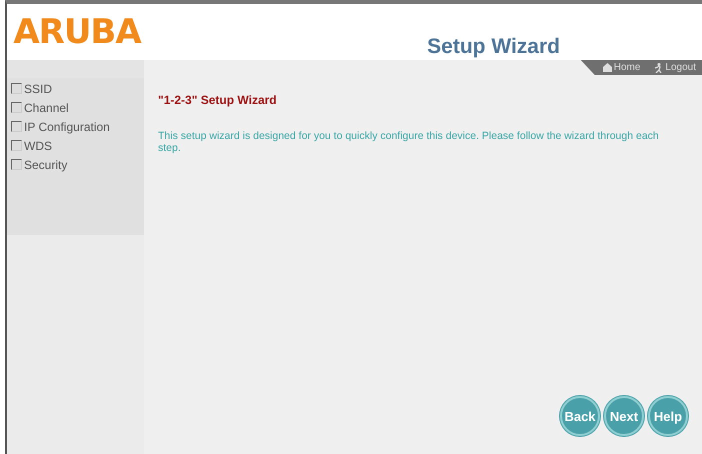  I want to click on page-title: Setup Wizard, so click(493, 47).